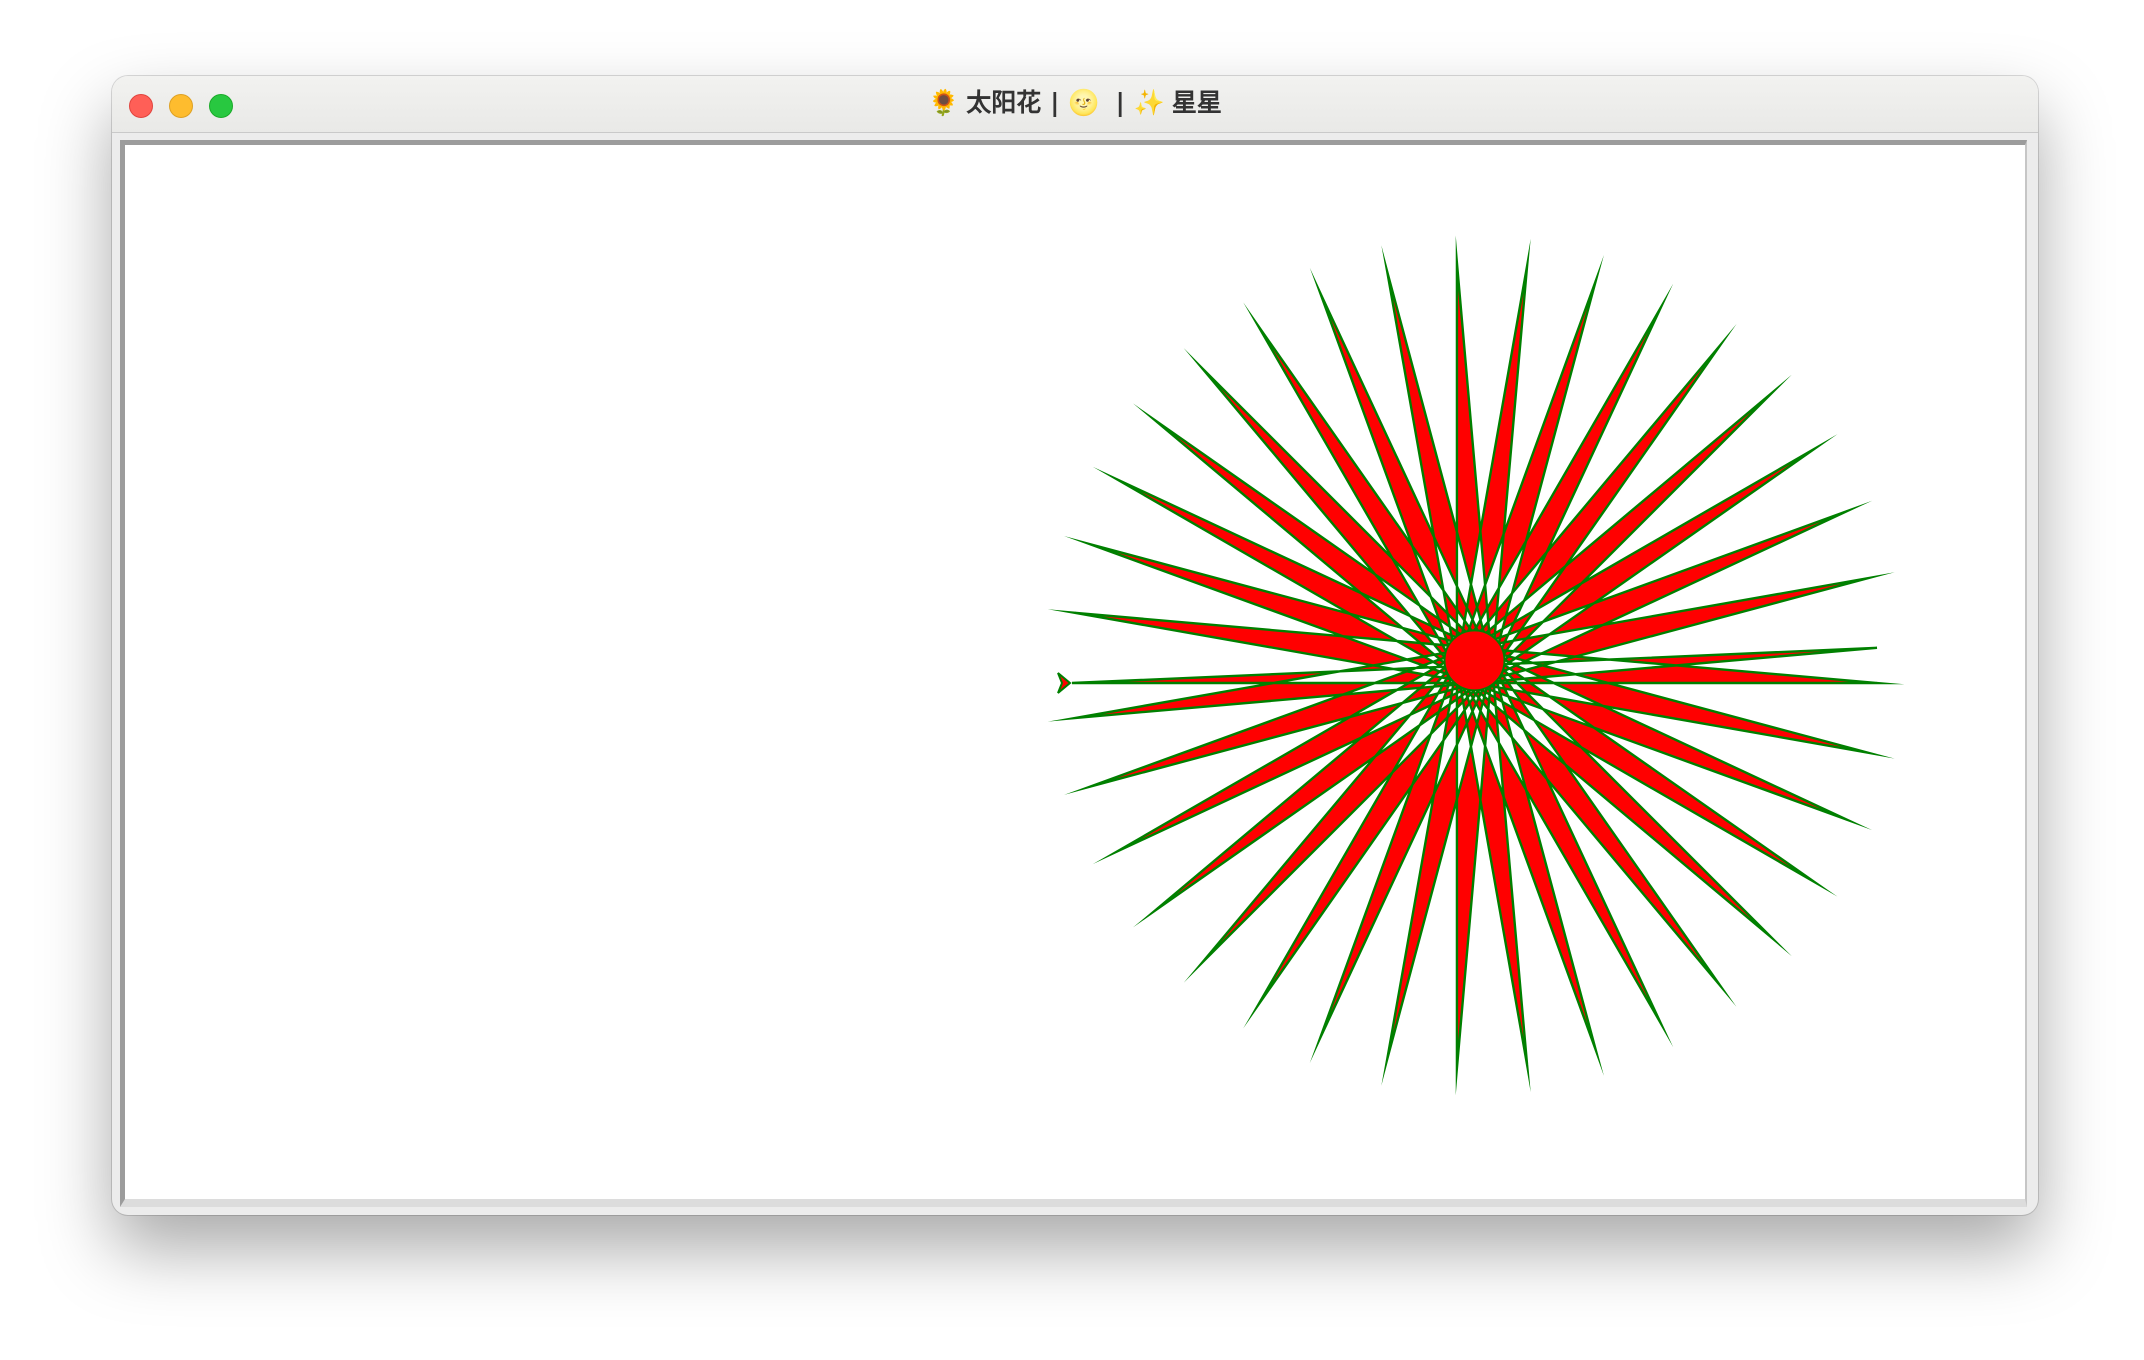  What do you see at coordinates (1064, 683) in the screenshot?
I see `turtle-cursor-icon` at bounding box center [1064, 683].